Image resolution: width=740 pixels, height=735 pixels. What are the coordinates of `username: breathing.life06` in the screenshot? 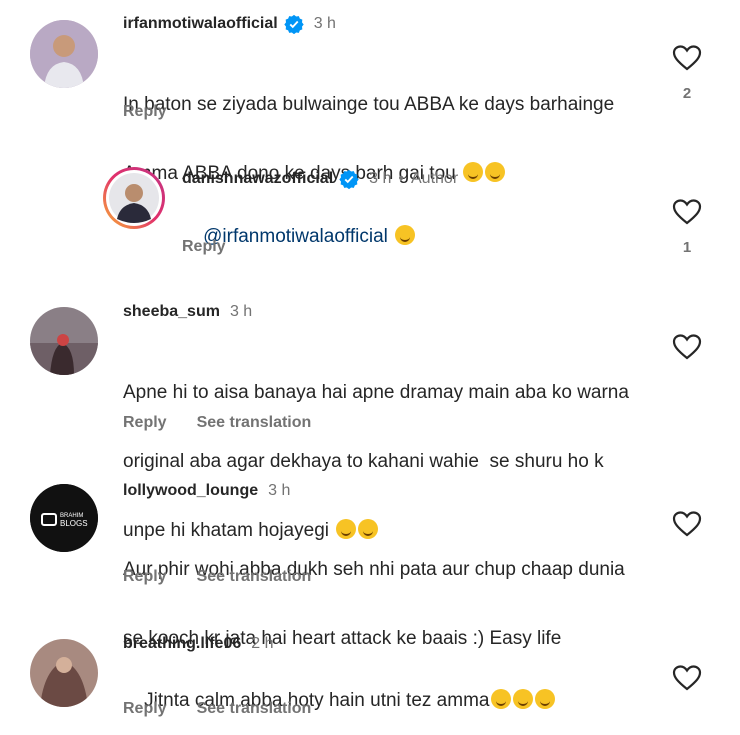 It's located at (182, 644).